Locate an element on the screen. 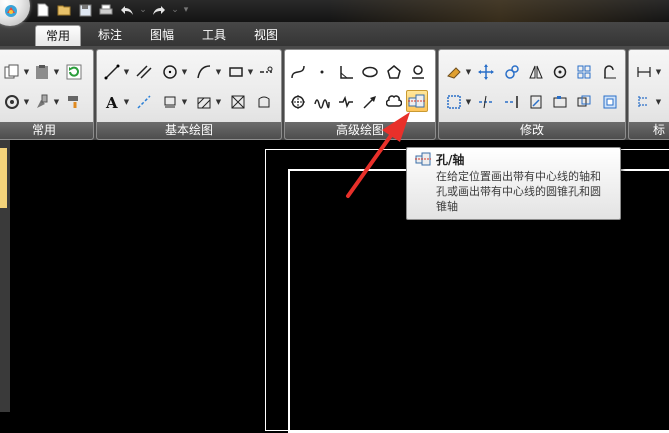 Image resolution: width=669 pixels, height=433 pixels. spline-icon is located at coordinates (298, 72).